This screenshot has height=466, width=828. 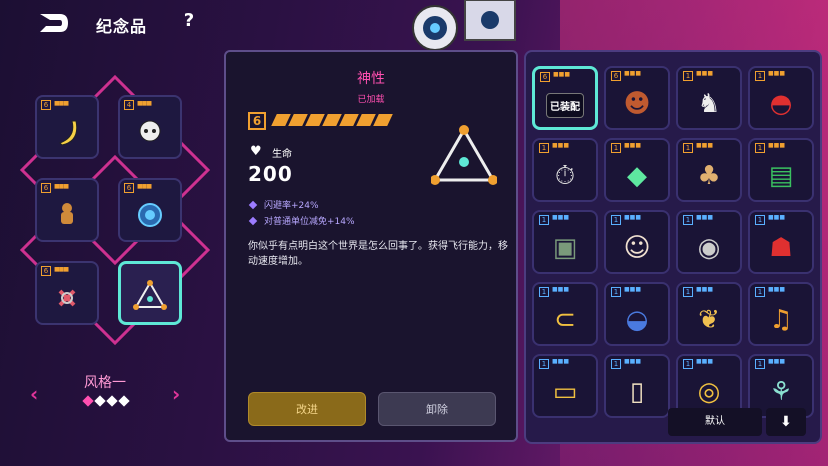 What do you see at coordinates (565, 320) in the screenshot?
I see `headband-icon: ⊂` at bounding box center [565, 320].